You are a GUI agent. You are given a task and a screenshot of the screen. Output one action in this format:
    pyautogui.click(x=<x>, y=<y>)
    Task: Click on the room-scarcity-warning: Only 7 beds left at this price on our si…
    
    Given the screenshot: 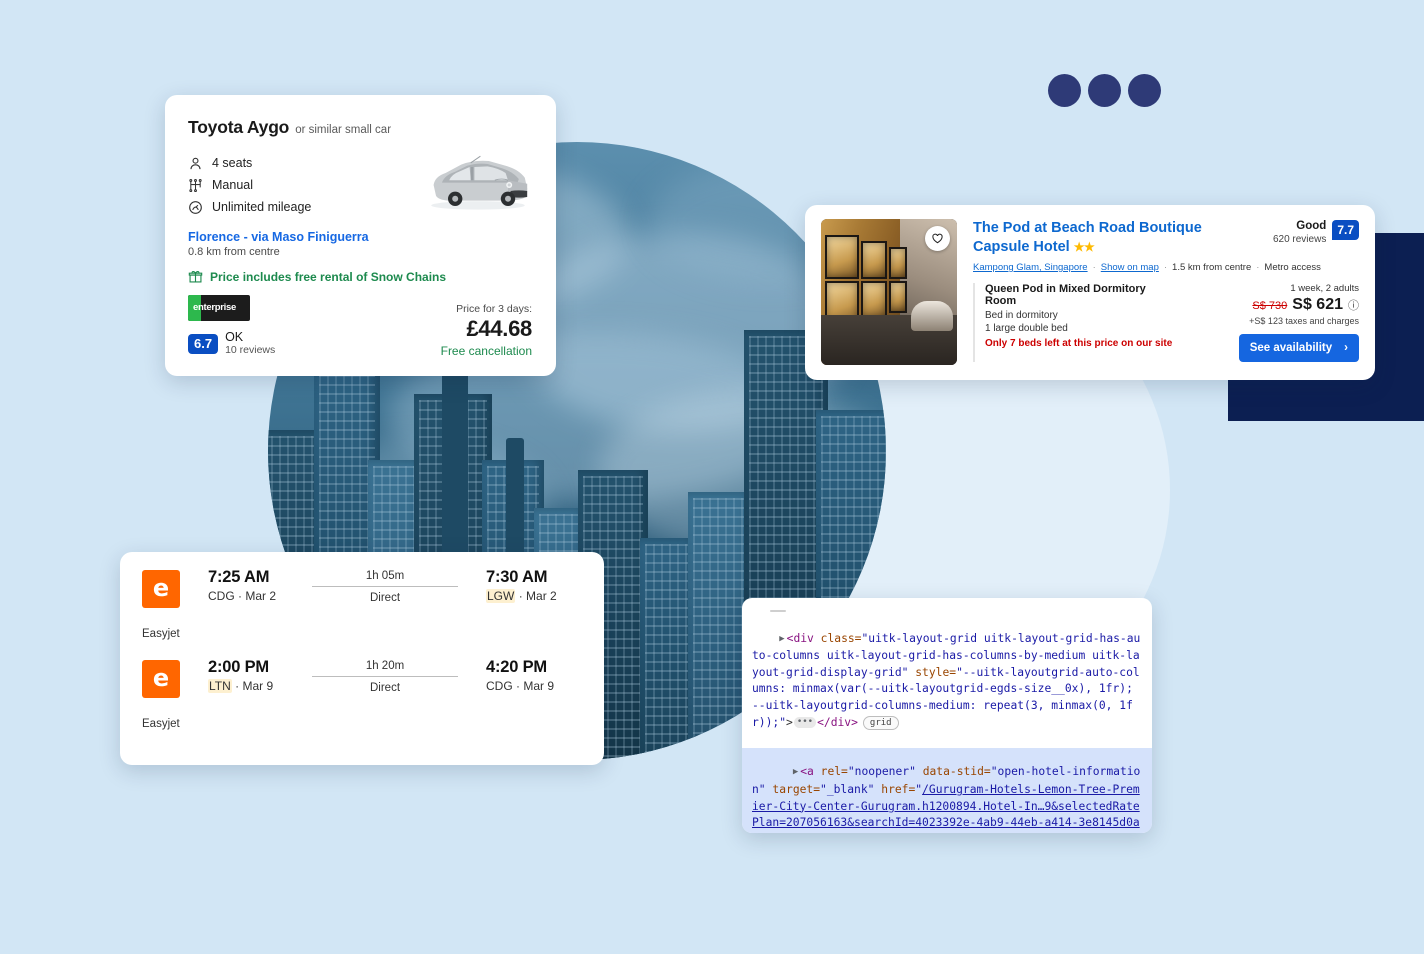 What is the action you would take?
    pyautogui.click(x=1079, y=343)
    